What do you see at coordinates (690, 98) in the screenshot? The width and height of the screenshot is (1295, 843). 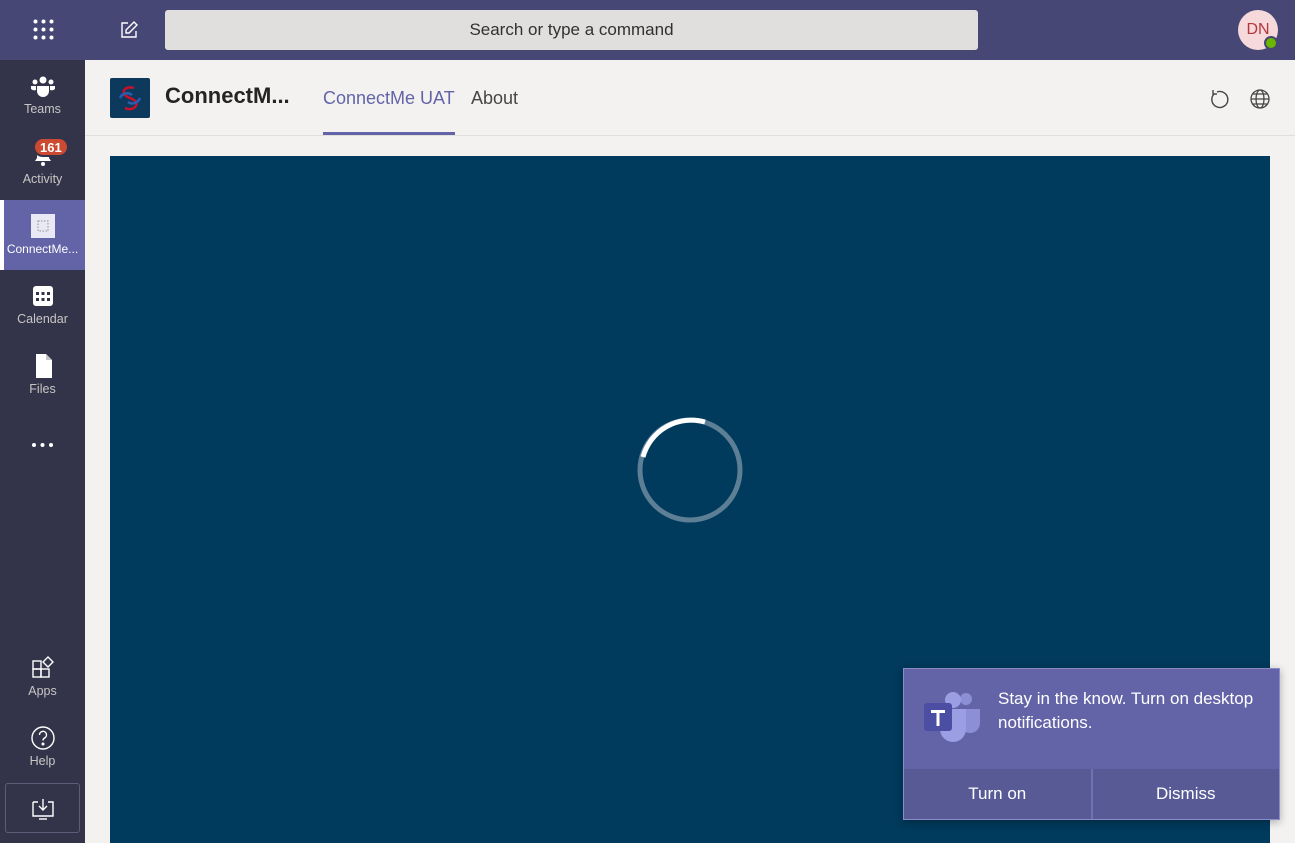 I see `app-header: ConnectM... ConnectMe UAT About` at bounding box center [690, 98].